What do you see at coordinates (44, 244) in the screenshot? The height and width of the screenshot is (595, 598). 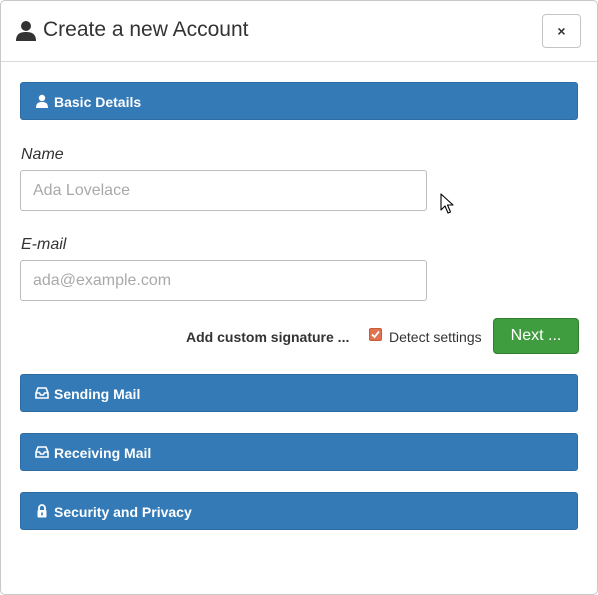 I see `email-label: E-mail` at bounding box center [44, 244].